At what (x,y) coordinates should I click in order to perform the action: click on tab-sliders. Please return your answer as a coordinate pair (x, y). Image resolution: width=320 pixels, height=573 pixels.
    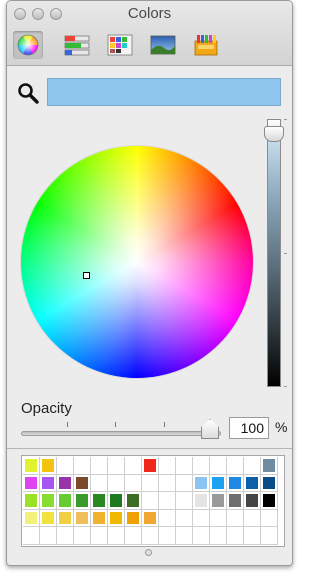
    Looking at the image, I should click on (77, 45).